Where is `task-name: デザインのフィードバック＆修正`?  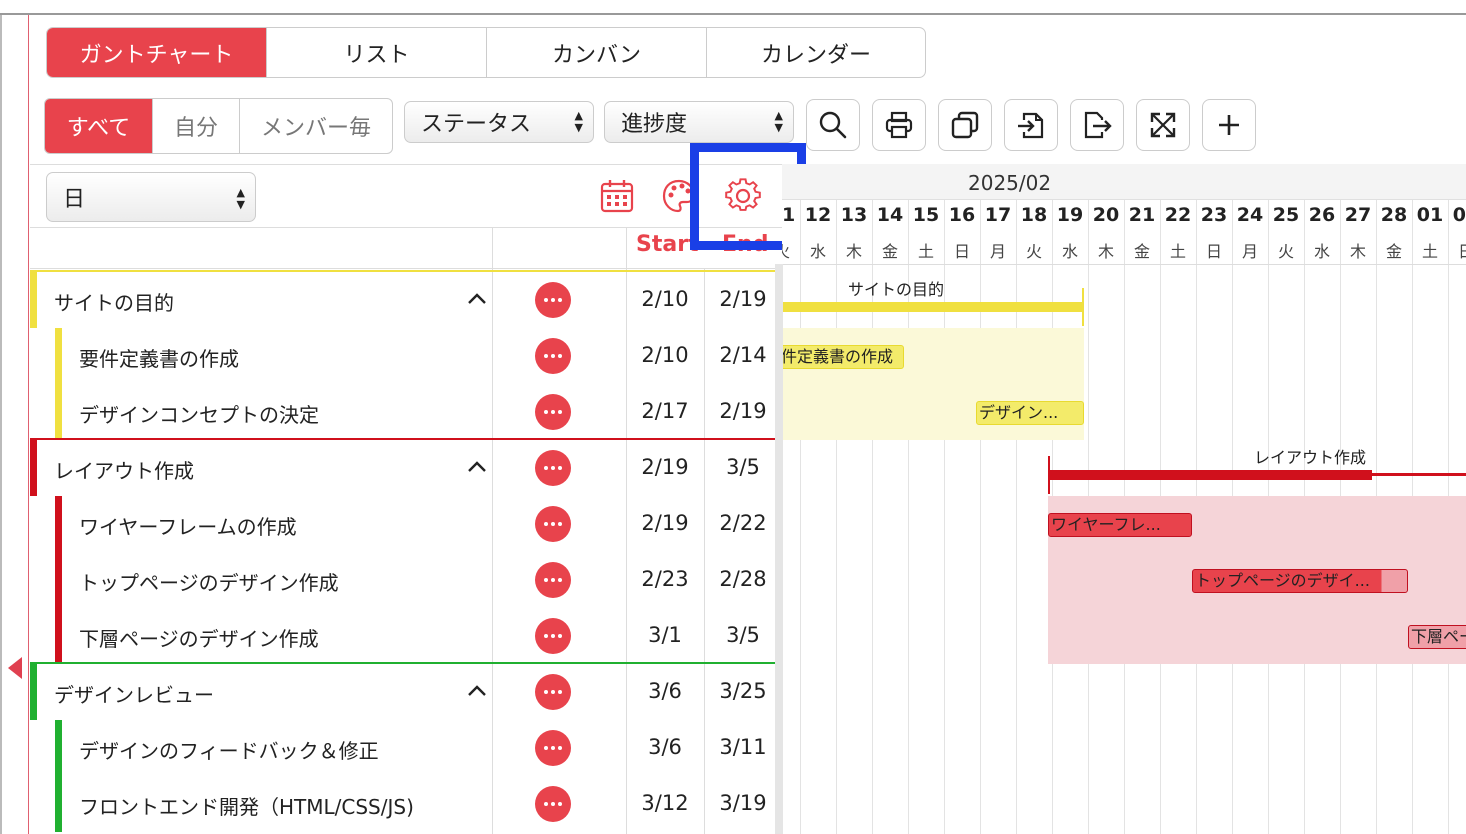
task-name: デザインのフィードバック＆修正 is located at coordinates (229, 749).